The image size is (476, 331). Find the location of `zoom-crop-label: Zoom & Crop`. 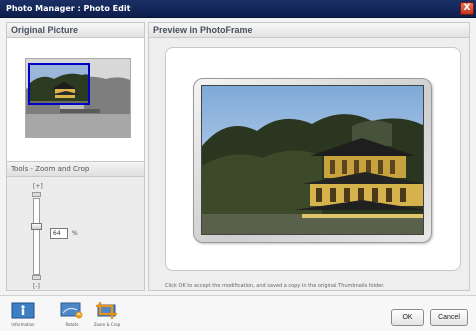

zoom-crop-label: Zoom & Crop is located at coordinates (107, 324).